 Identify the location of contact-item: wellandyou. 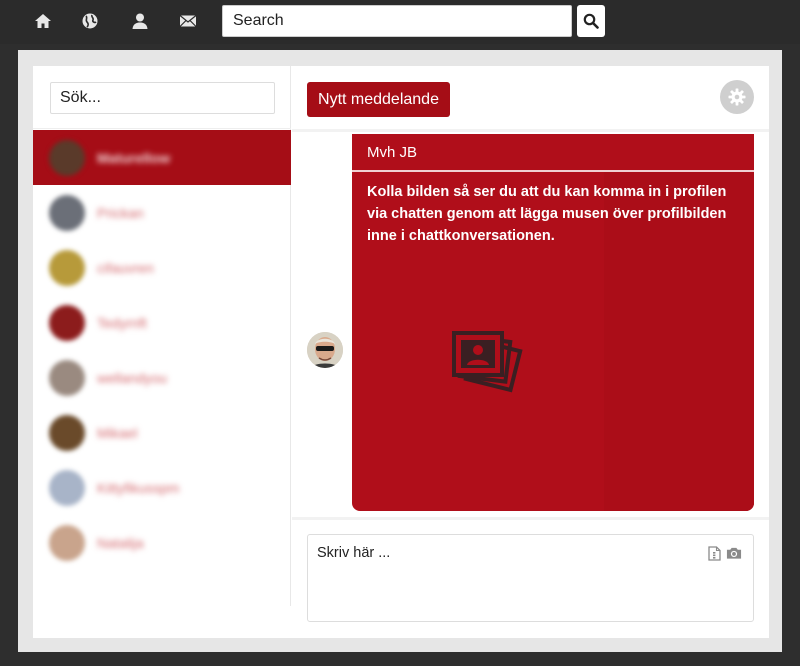
(162, 377).